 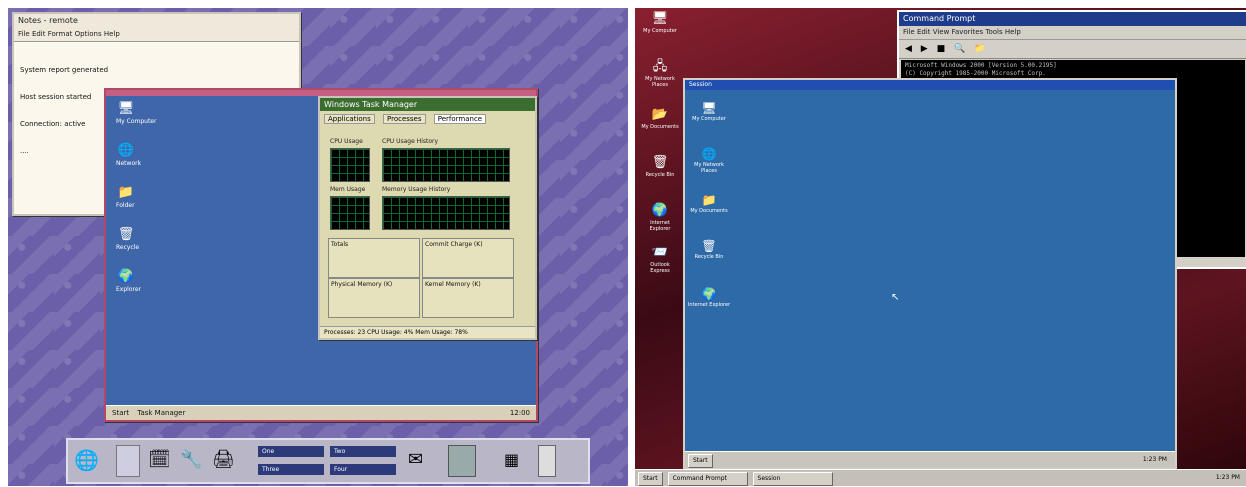 What do you see at coordinates (961, 49) in the screenshot?
I see `search-icon: 🔍` at bounding box center [961, 49].